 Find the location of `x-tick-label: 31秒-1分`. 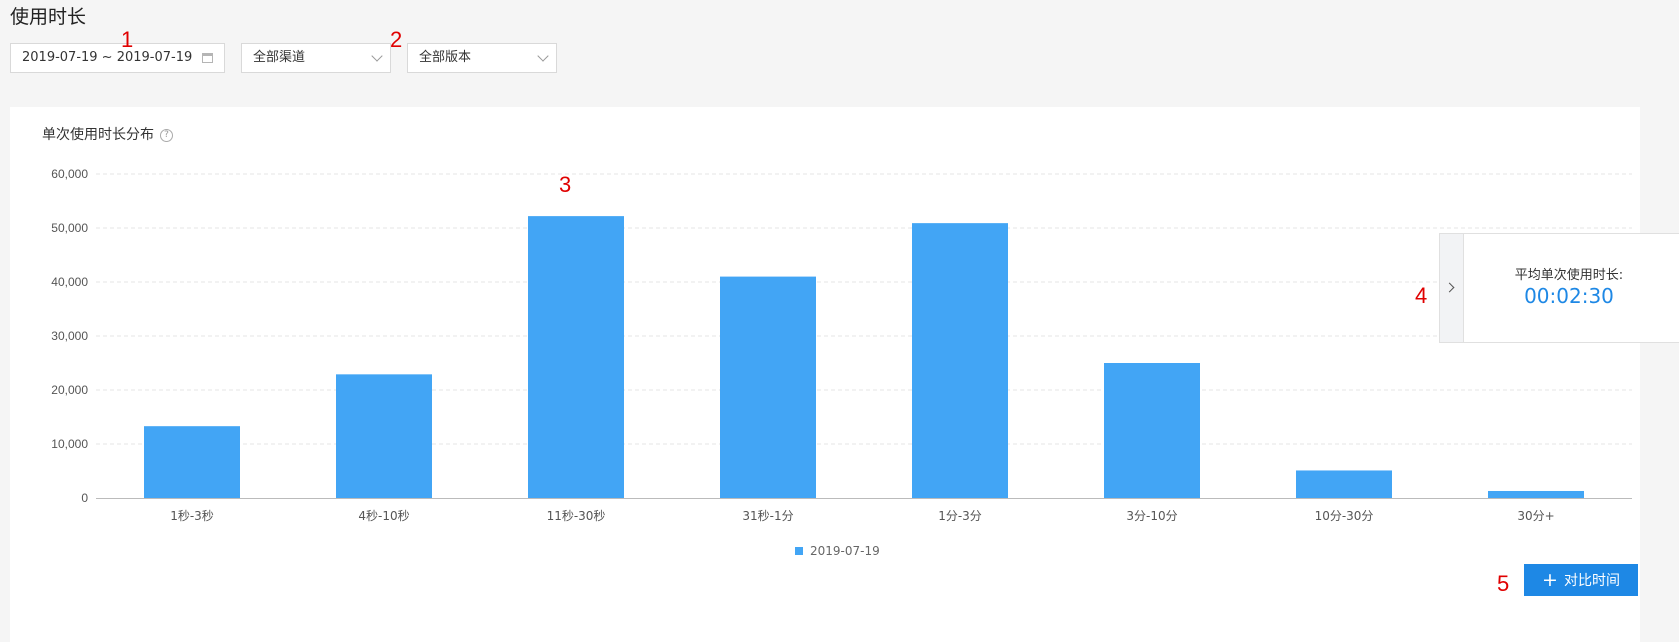

x-tick-label: 31秒-1分 is located at coordinates (767, 516).